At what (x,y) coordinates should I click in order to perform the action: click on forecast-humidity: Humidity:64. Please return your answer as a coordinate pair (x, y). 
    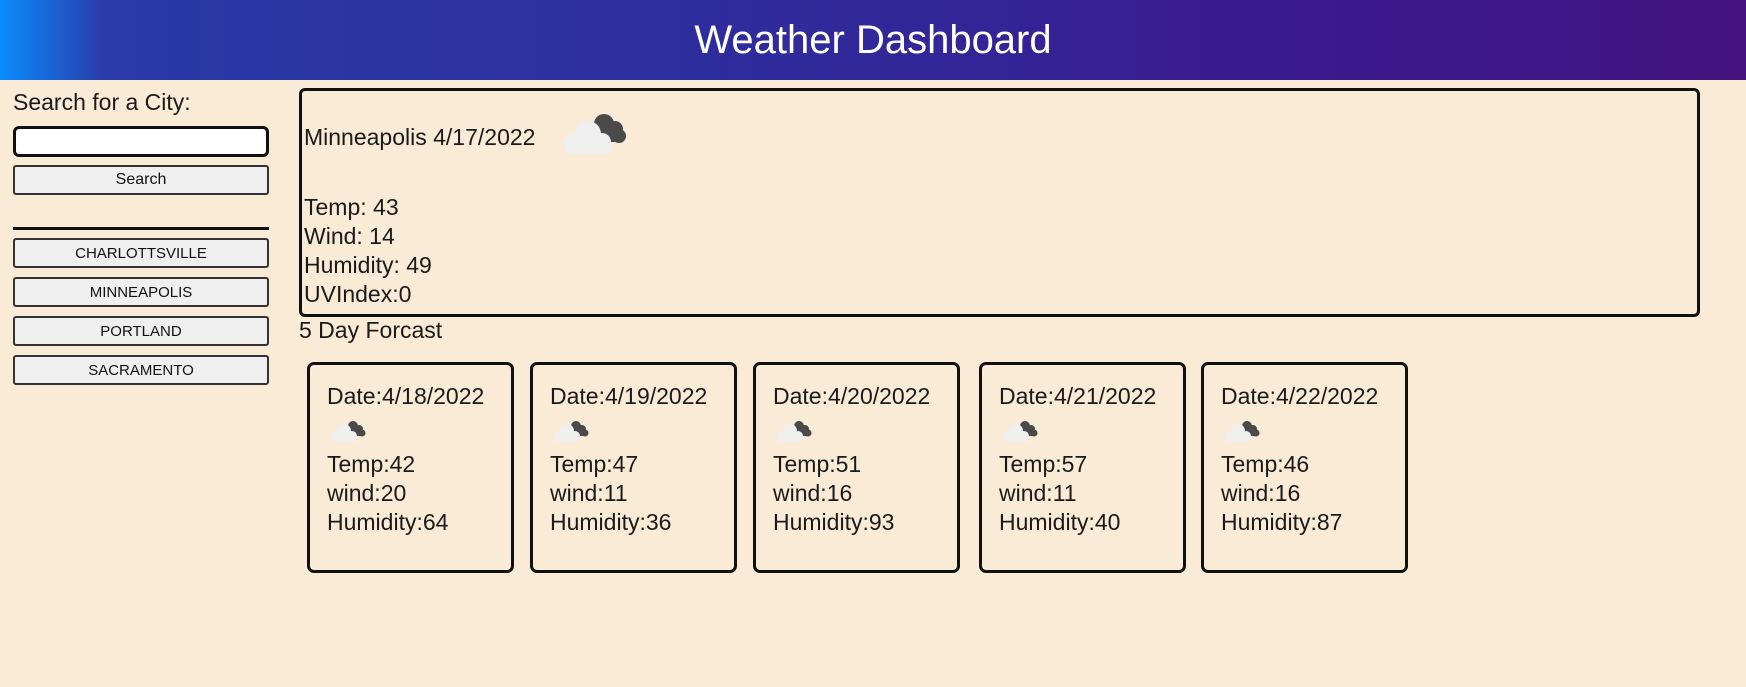
    Looking at the image, I should click on (388, 522).